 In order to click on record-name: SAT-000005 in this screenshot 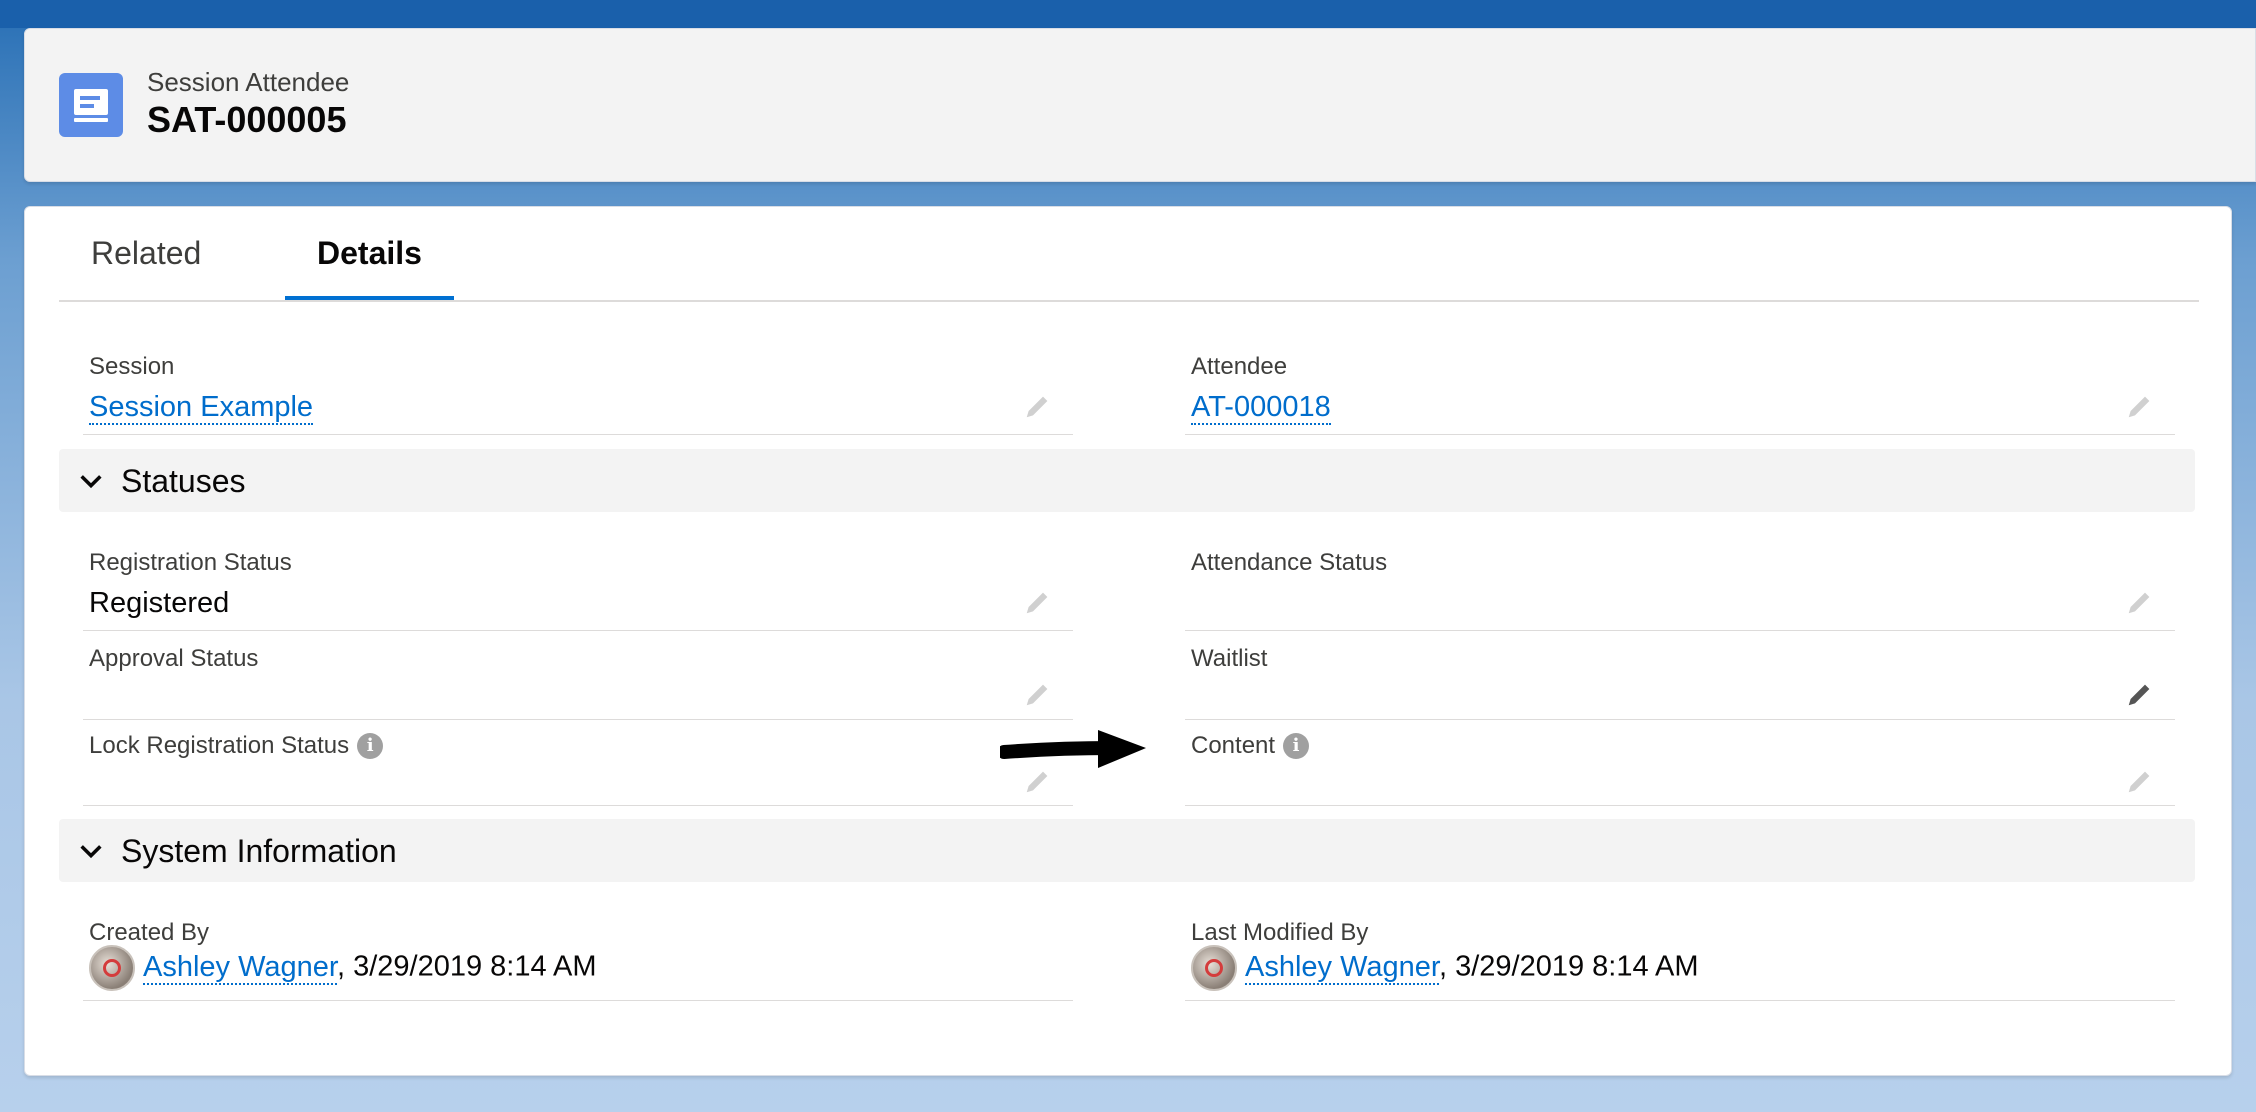, I will do `click(247, 119)`.